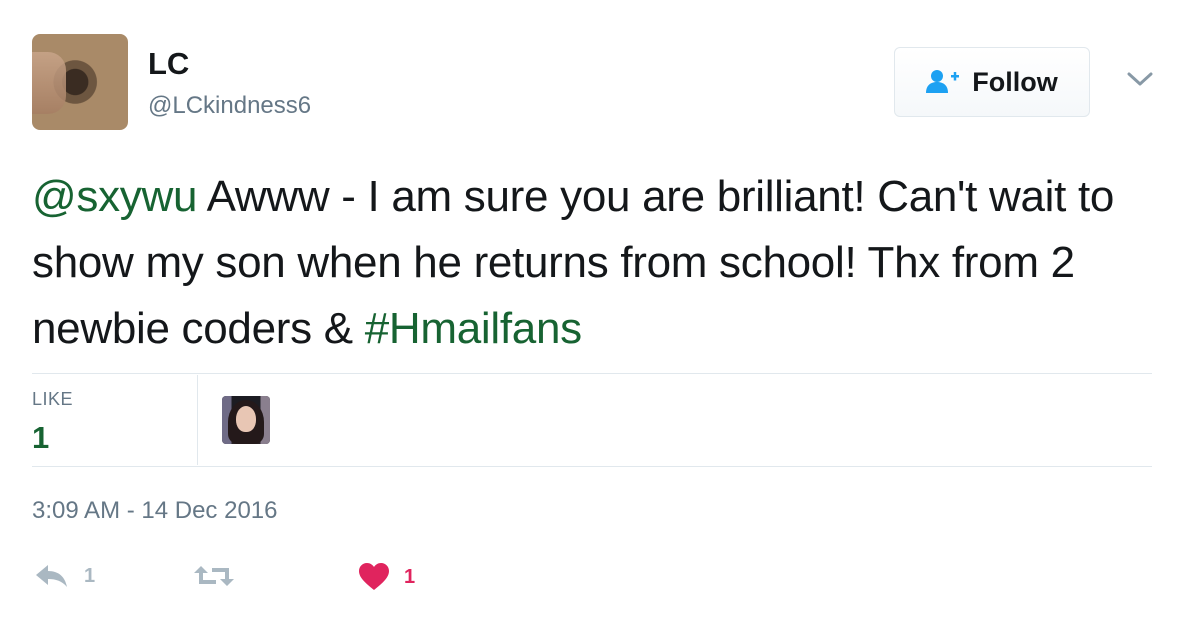  What do you see at coordinates (943, 81) in the screenshot?
I see `add-user-icon` at bounding box center [943, 81].